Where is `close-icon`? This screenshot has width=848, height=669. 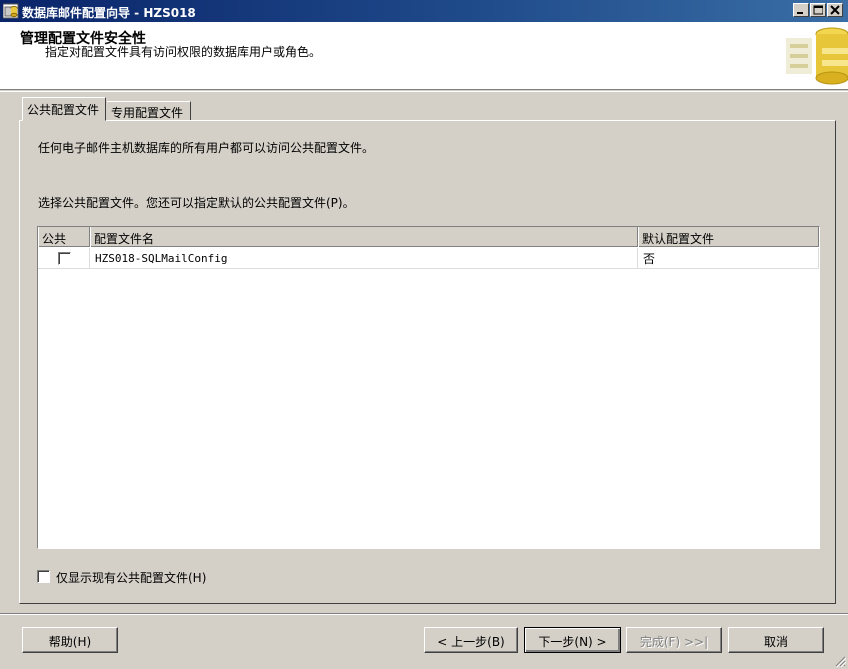 close-icon is located at coordinates (835, 10).